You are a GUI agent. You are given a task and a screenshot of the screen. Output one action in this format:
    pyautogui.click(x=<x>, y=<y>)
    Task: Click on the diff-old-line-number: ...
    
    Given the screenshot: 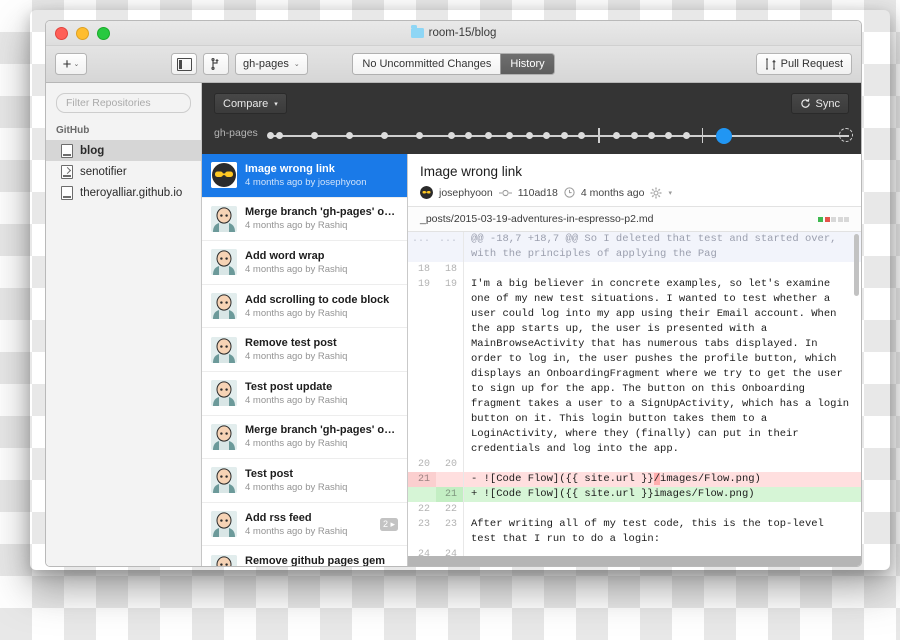 What is the action you would take?
    pyautogui.click(x=420, y=239)
    